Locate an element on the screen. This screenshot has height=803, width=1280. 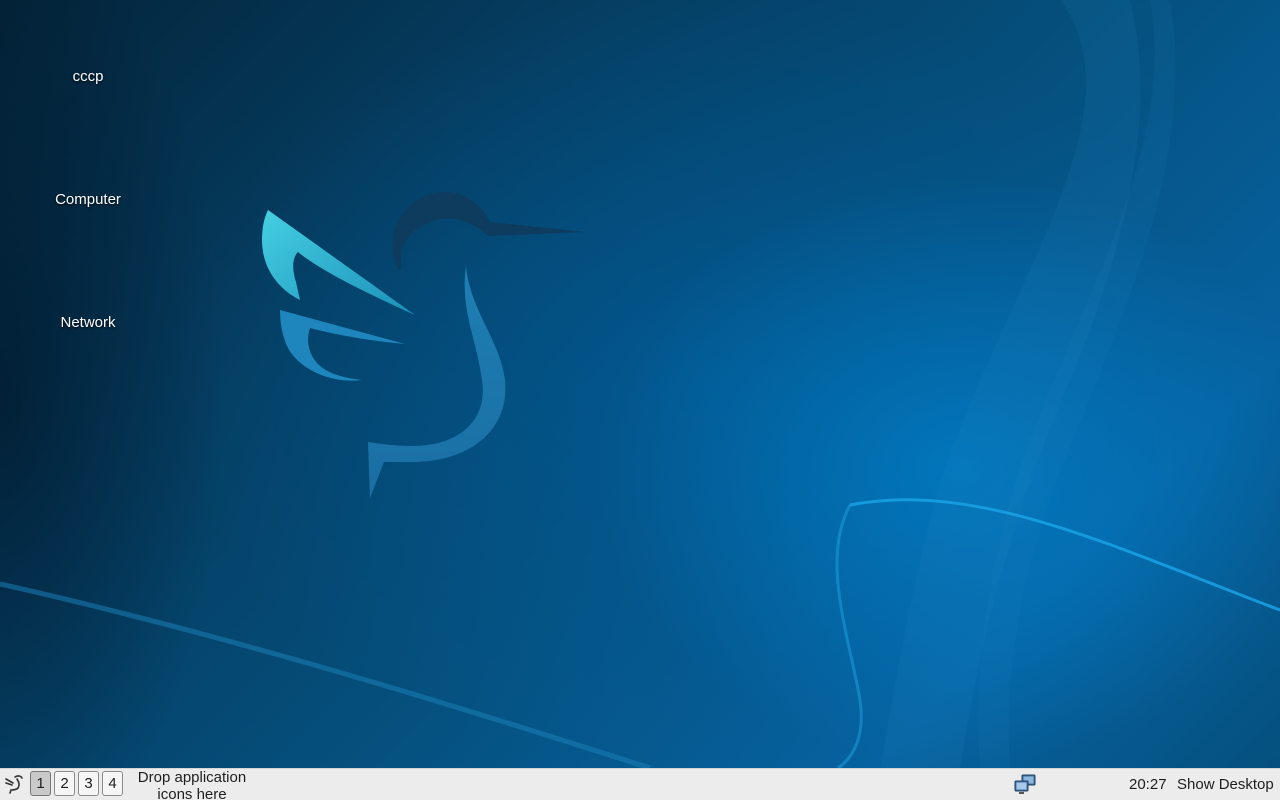
desktop-icon-network: Network is located at coordinates (88, 322).